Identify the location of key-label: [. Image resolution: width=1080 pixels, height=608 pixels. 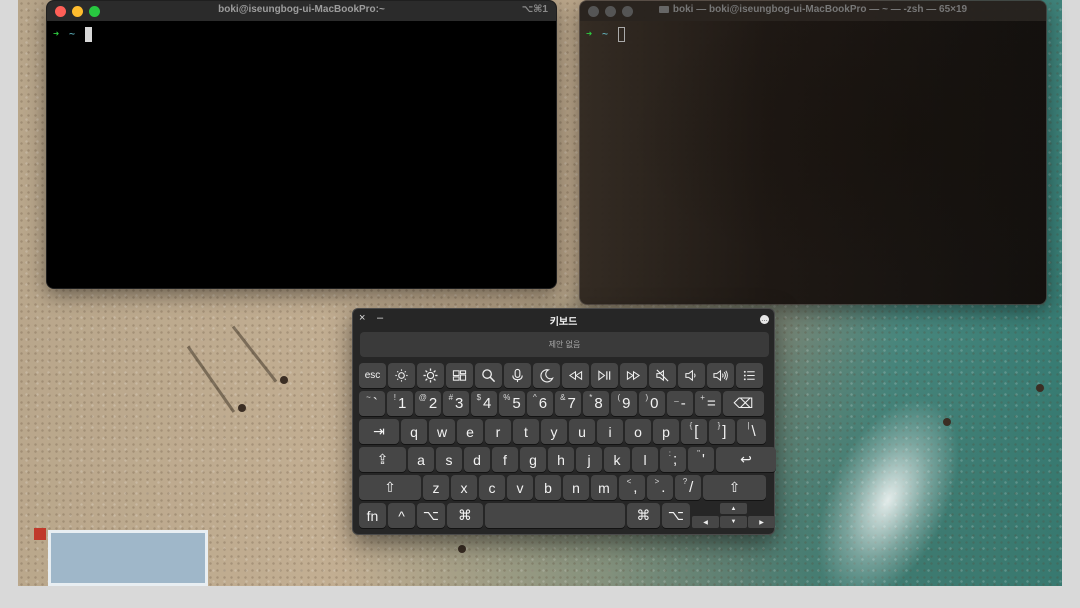
(696, 431).